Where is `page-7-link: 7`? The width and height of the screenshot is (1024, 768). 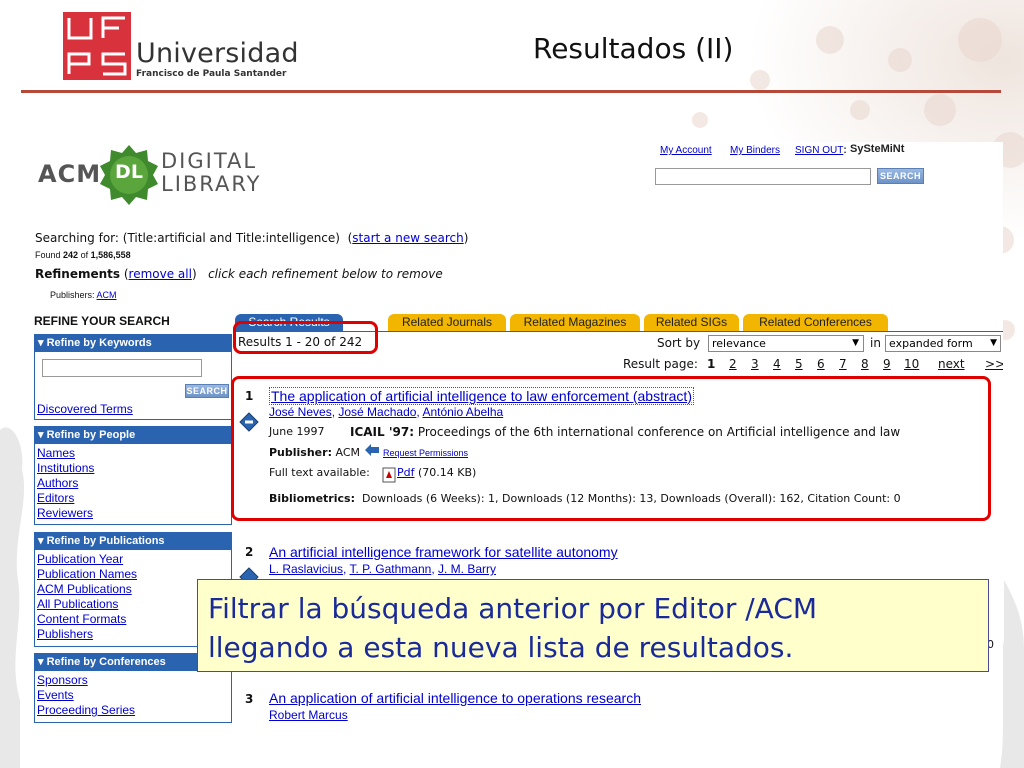
page-7-link: 7 is located at coordinates (843, 364).